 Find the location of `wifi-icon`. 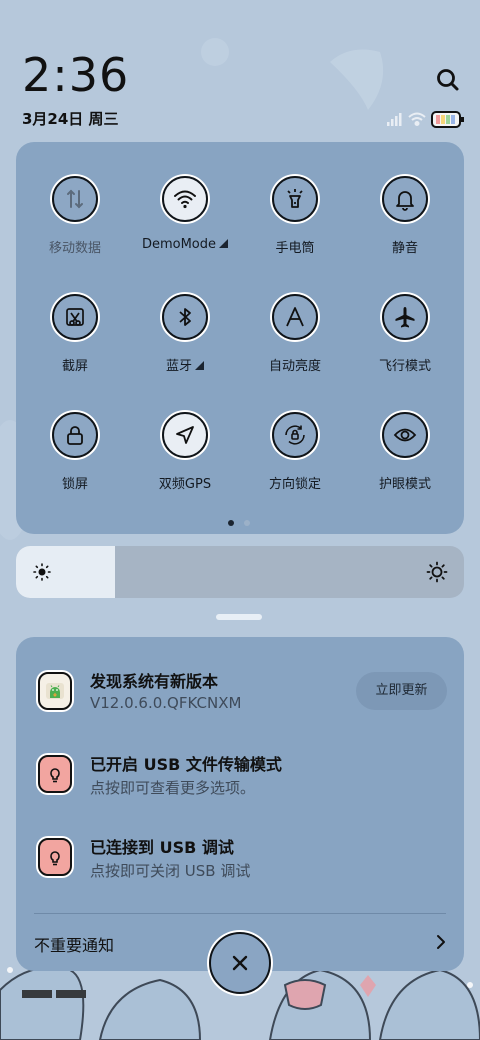

wifi-icon is located at coordinates (185, 199).